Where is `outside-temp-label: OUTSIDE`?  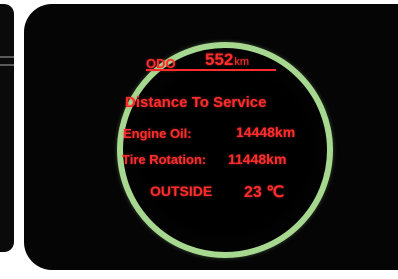
outside-temp-label: OUTSIDE is located at coordinates (181, 191).